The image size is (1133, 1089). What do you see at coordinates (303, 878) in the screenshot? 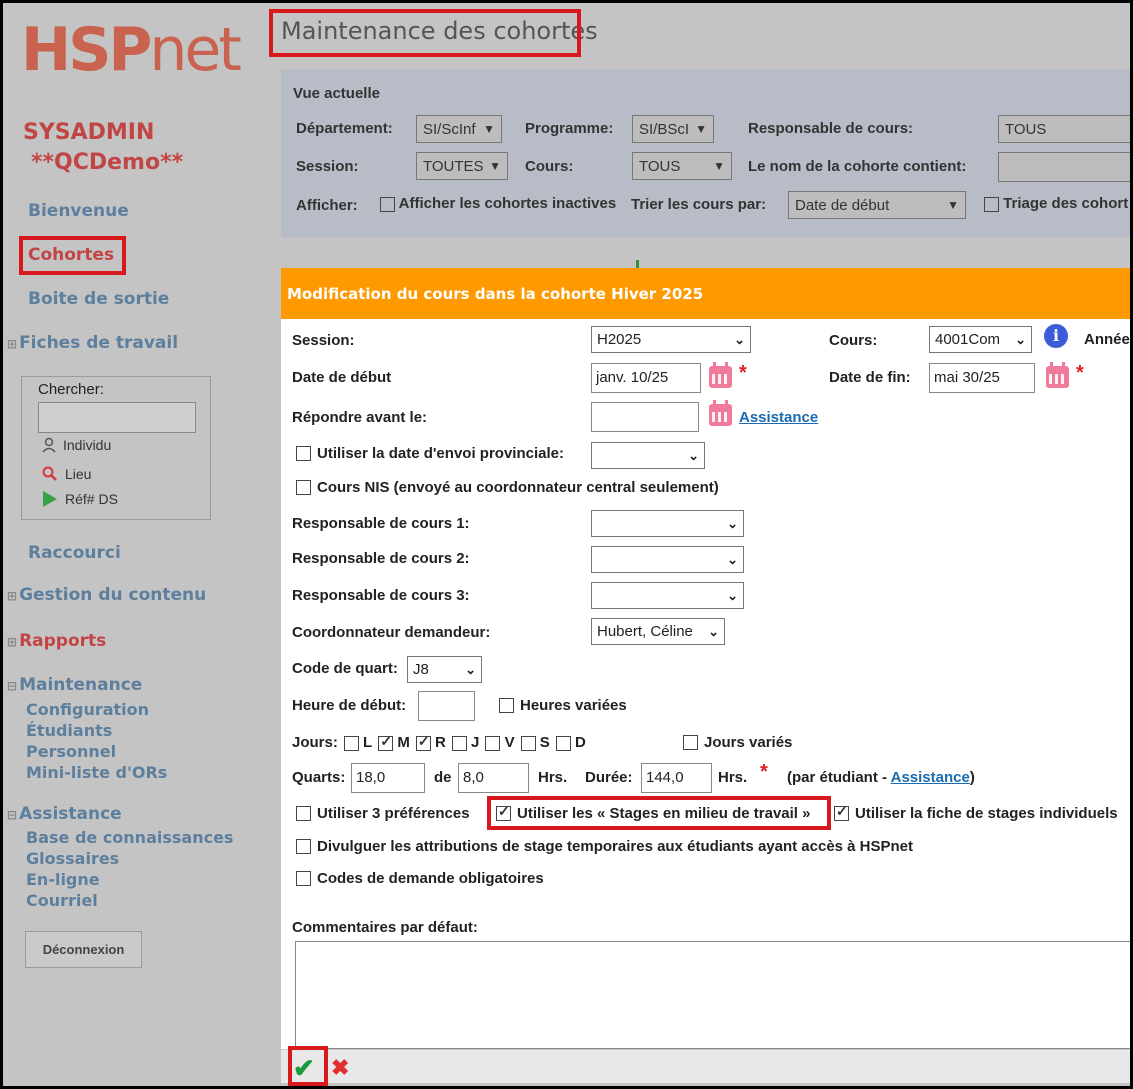
I see `mandatory-codes-checkbox` at bounding box center [303, 878].